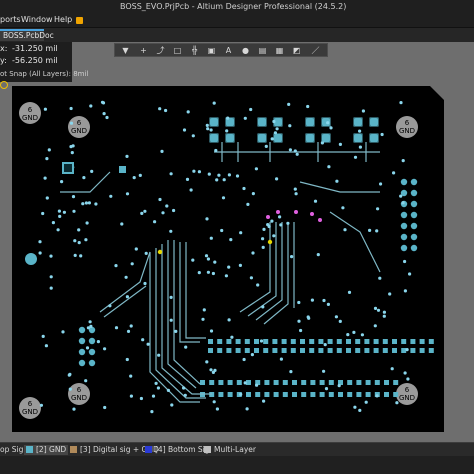 The width and height of the screenshot is (474, 474). What do you see at coordinates (160, 50) in the screenshot?
I see `route-icon: ⤴` at bounding box center [160, 50].